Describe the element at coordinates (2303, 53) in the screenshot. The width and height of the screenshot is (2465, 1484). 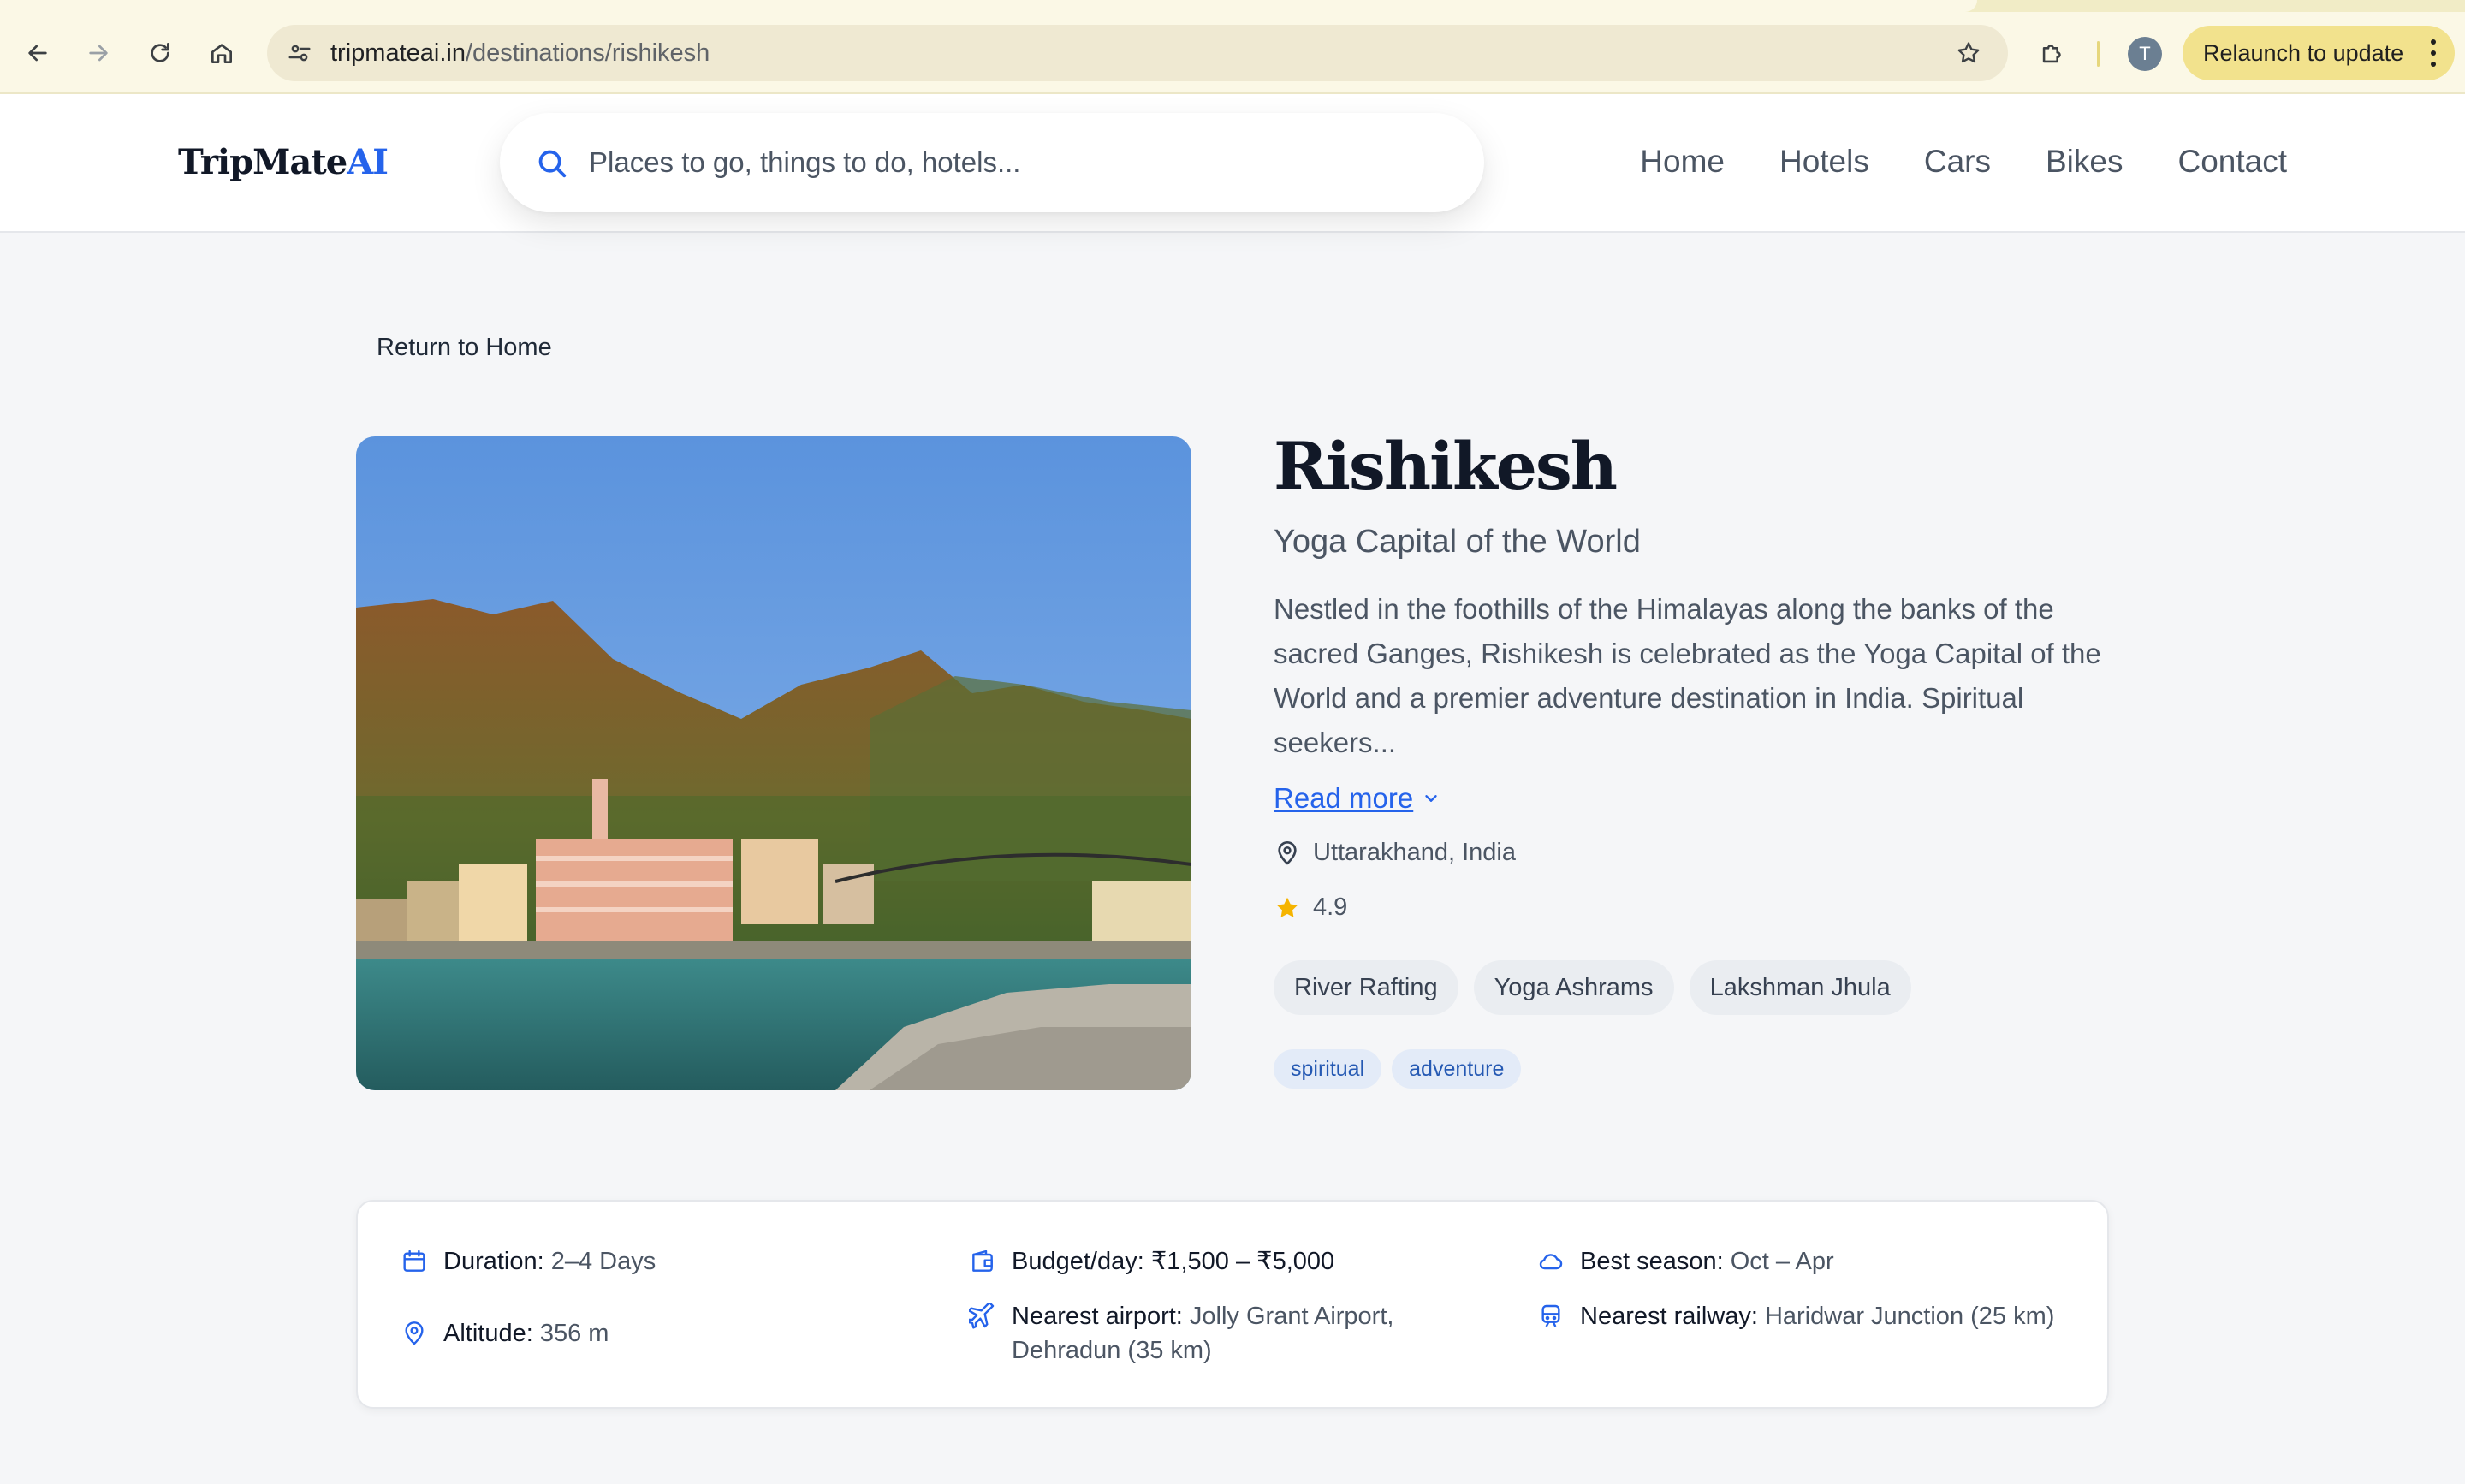
I see `relaunch-label: Relaunch to update` at that location.